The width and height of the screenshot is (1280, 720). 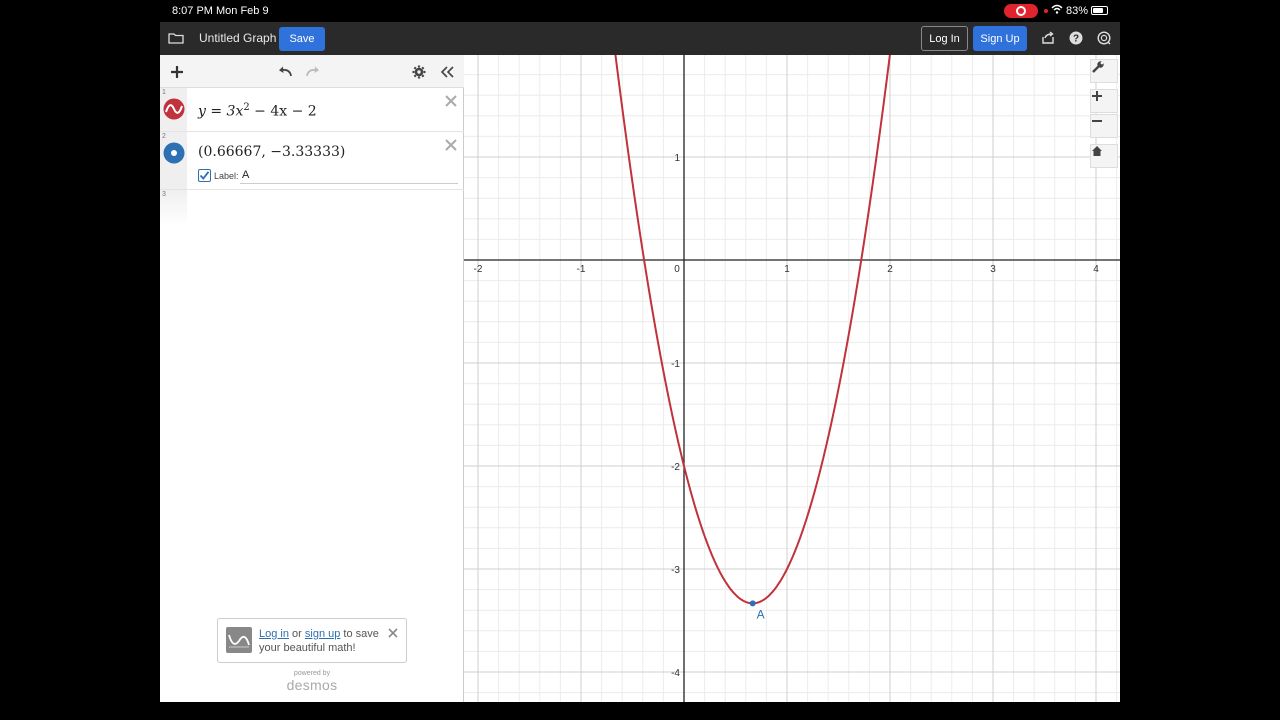 I want to click on login-button: Log In, so click(x=944, y=38).